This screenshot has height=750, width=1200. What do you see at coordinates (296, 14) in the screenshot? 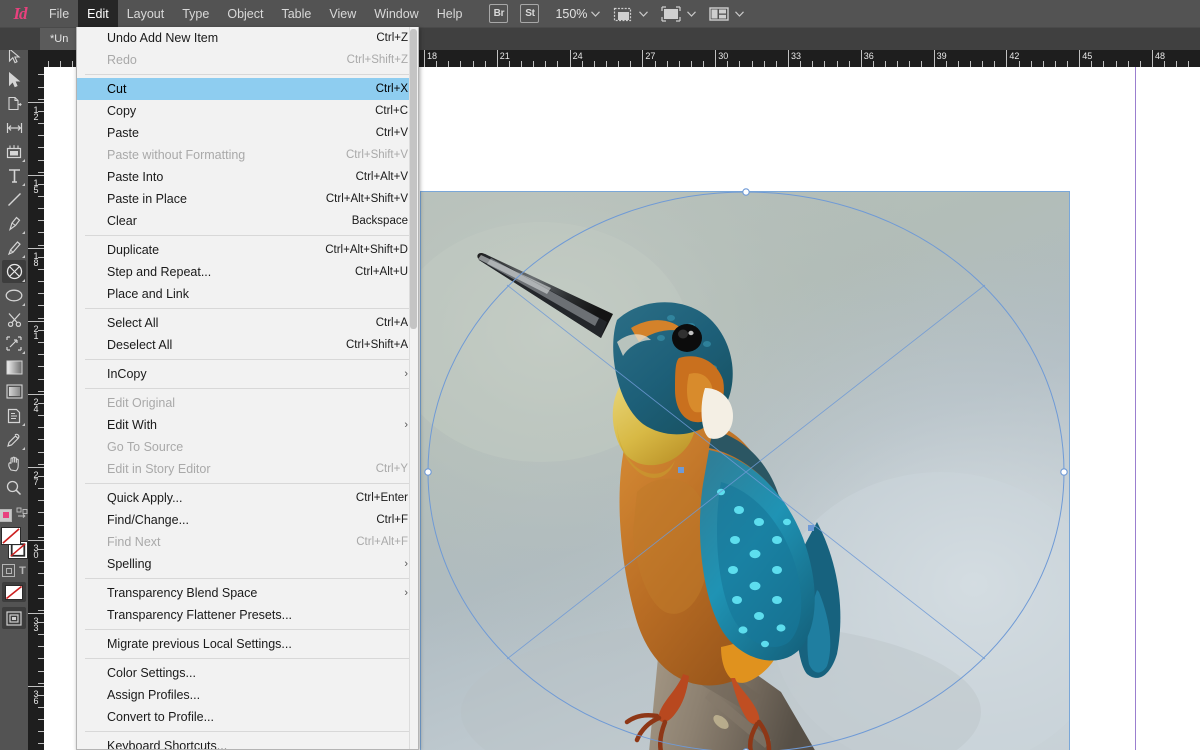
I see `menubar-item-table: Table` at bounding box center [296, 14].